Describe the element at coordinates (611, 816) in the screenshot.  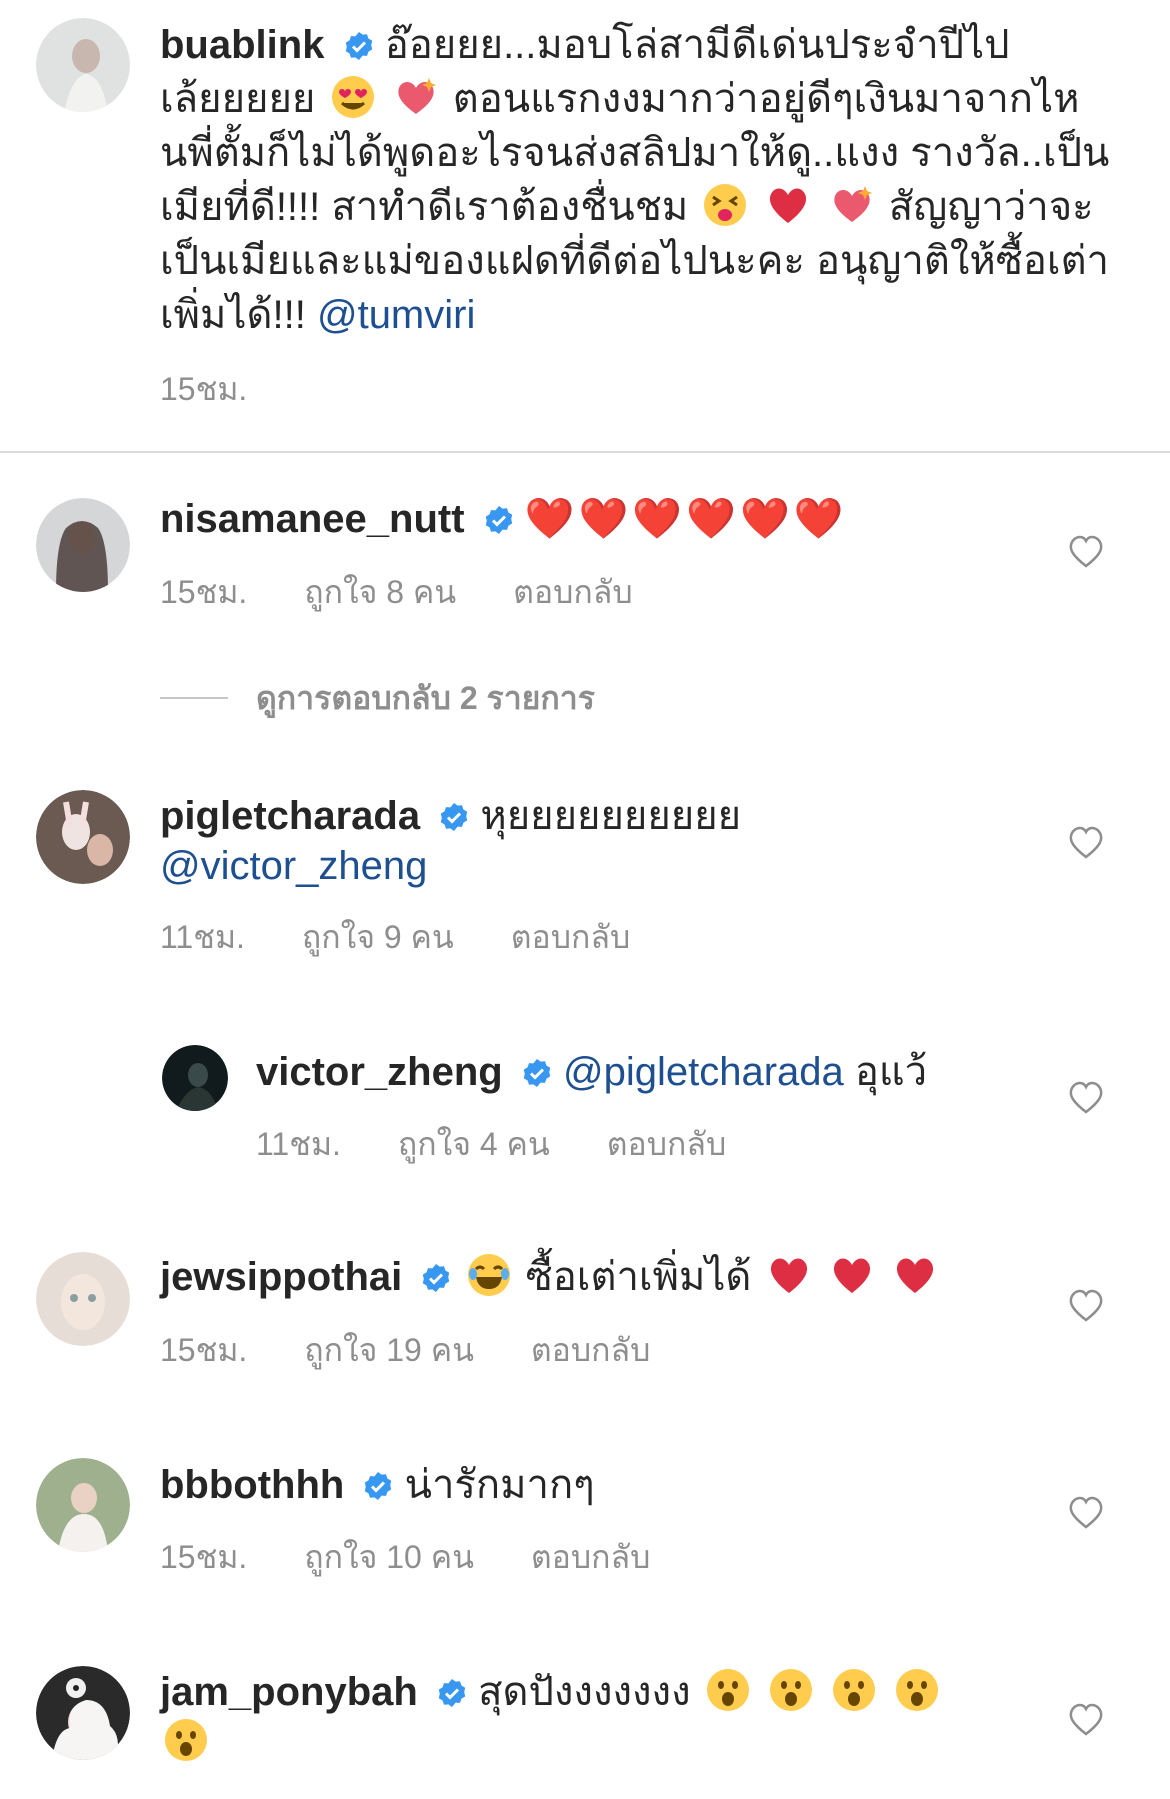
I see `comment-text: หุยยยยยยยยยย` at that location.